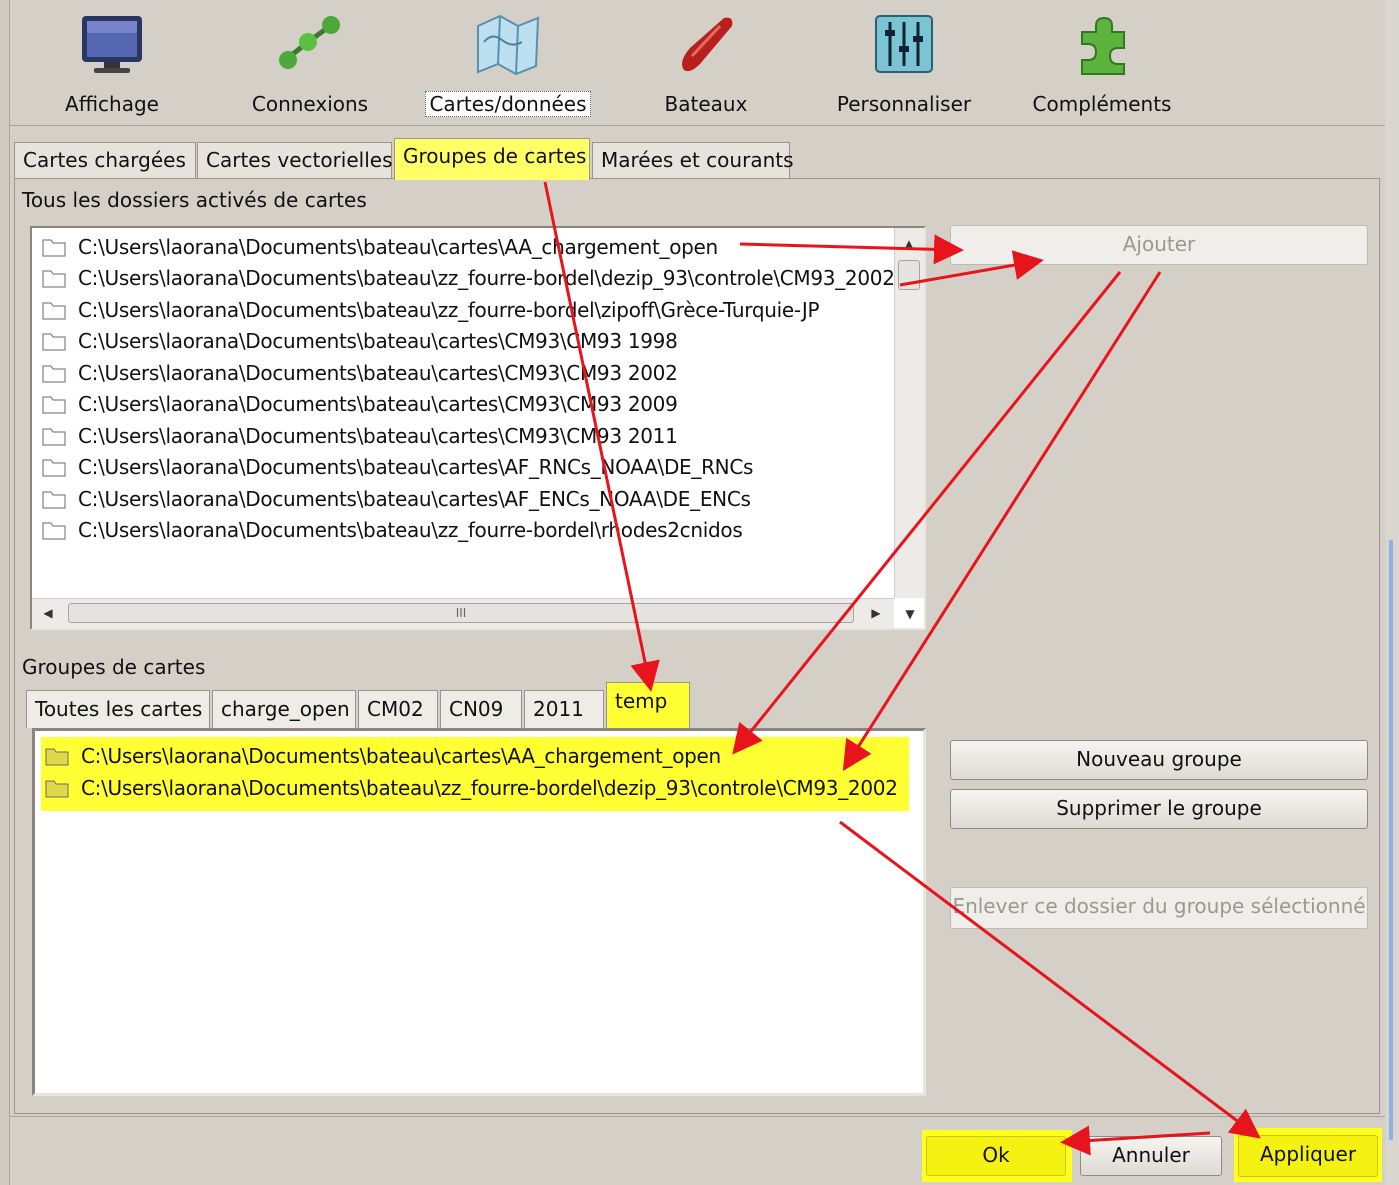  What do you see at coordinates (904, 104) in the screenshot?
I see `toolbar-label: Personnaliser` at bounding box center [904, 104].